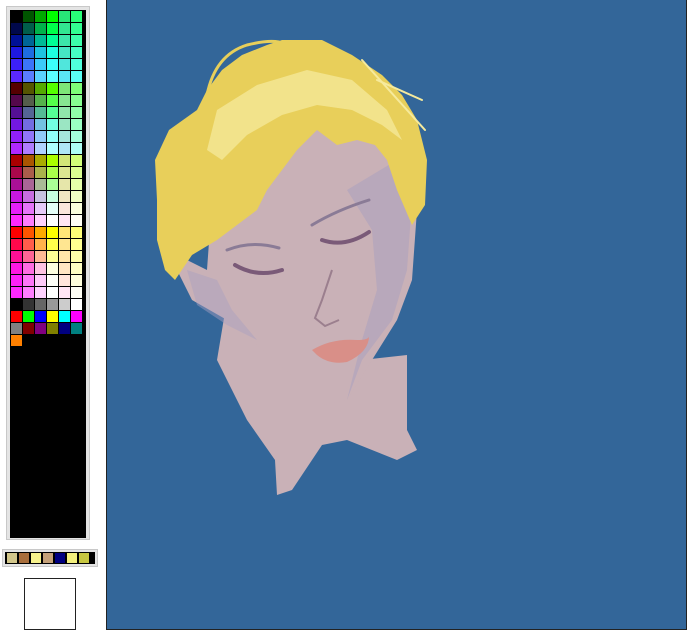 This screenshot has width=695, height=632. I want to click on current-color-swatch, so click(50, 604).